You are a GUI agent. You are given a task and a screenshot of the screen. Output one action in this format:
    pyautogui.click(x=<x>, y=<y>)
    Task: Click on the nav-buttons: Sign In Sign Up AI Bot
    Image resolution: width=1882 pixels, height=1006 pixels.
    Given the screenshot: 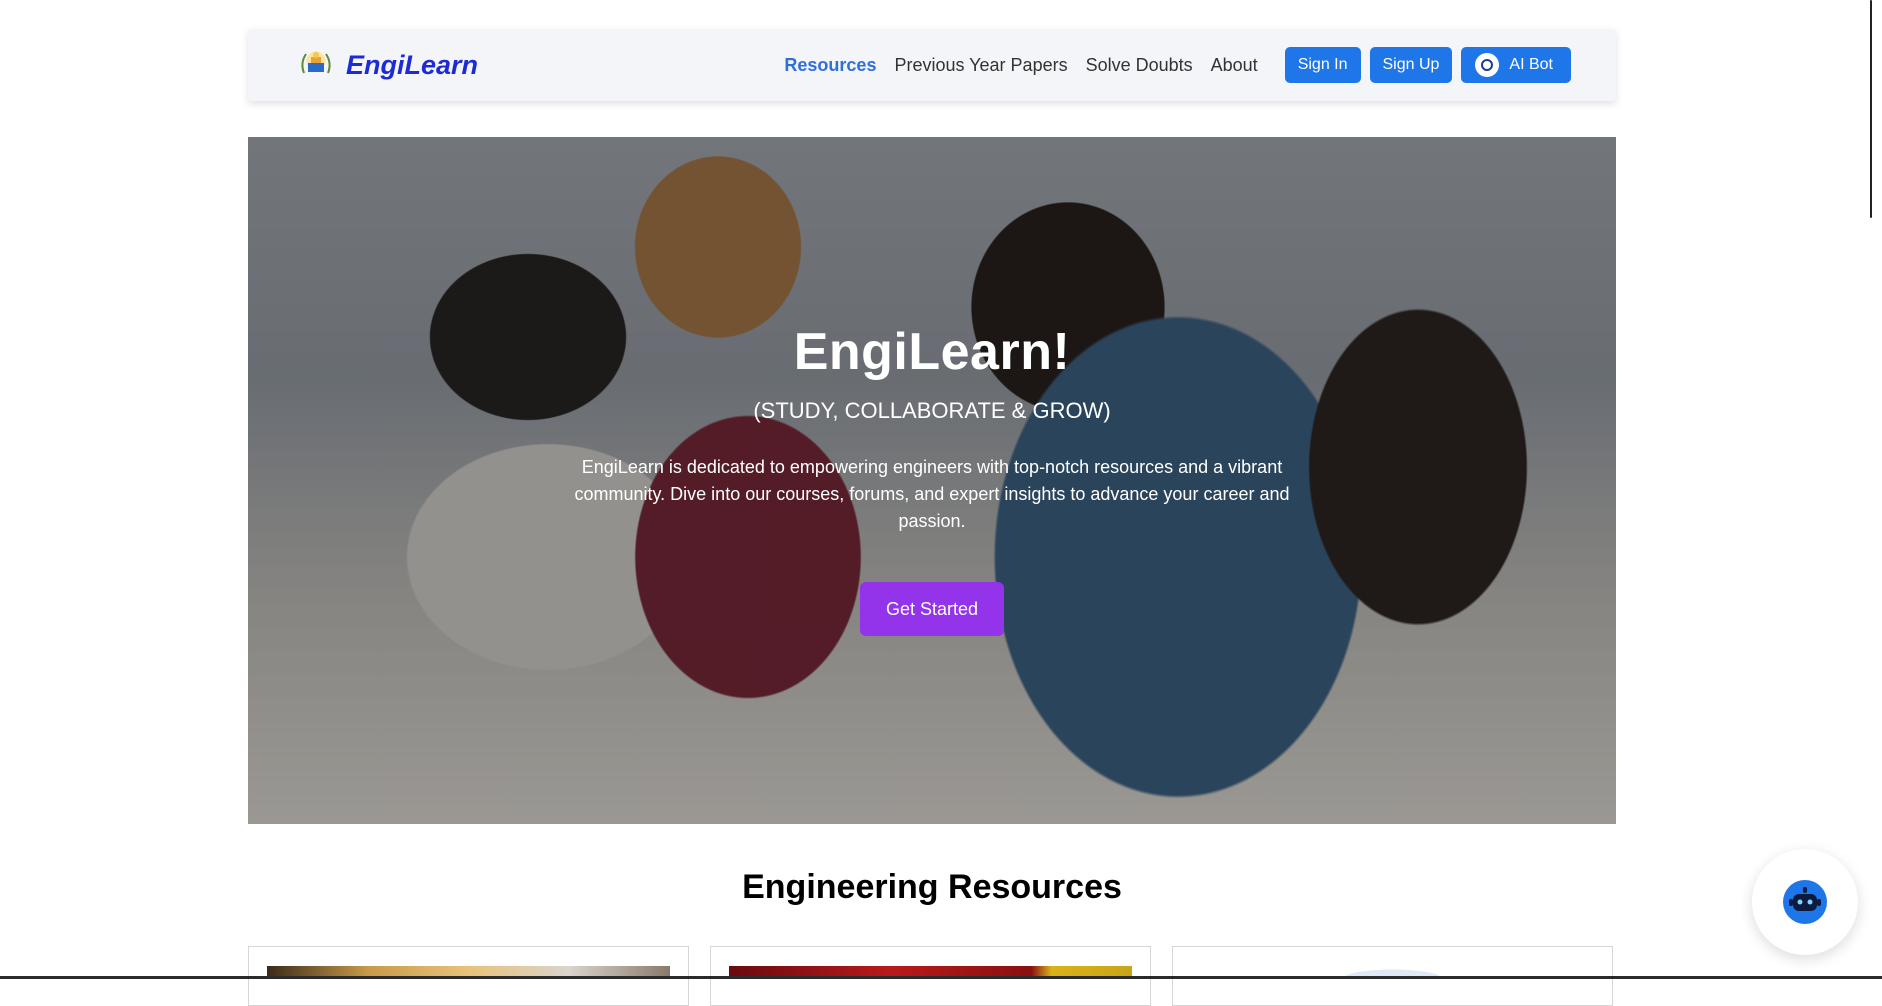 What is the action you would take?
    pyautogui.click(x=1423, y=65)
    